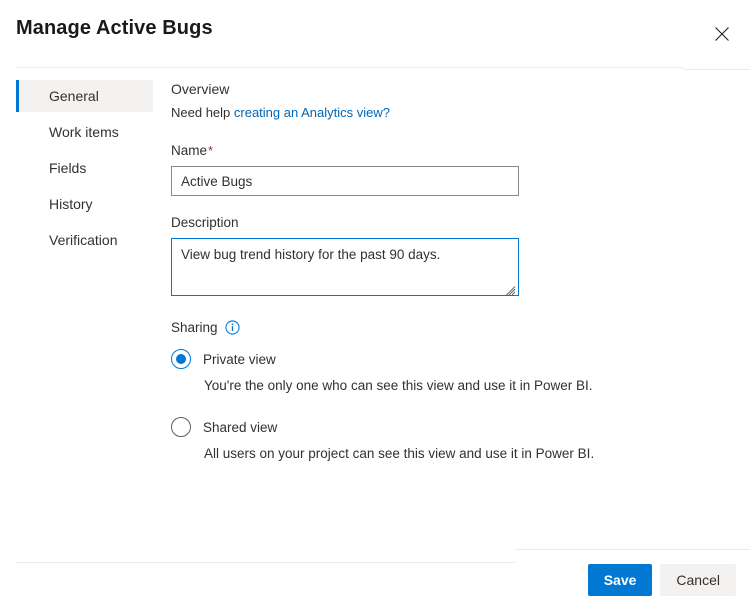 This screenshot has height=610, width=750. I want to click on name-label: Name*, so click(381, 151).